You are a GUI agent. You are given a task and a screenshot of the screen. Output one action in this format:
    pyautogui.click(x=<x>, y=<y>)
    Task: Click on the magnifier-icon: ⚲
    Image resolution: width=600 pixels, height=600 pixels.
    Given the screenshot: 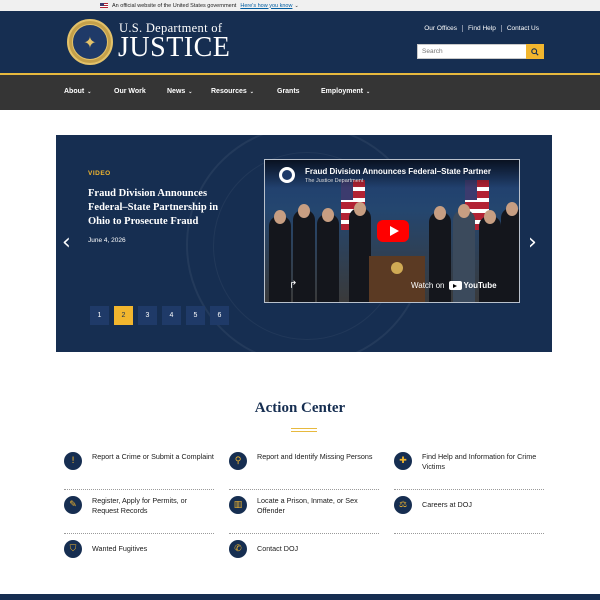 What is the action you would take?
    pyautogui.click(x=238, y=461)
    